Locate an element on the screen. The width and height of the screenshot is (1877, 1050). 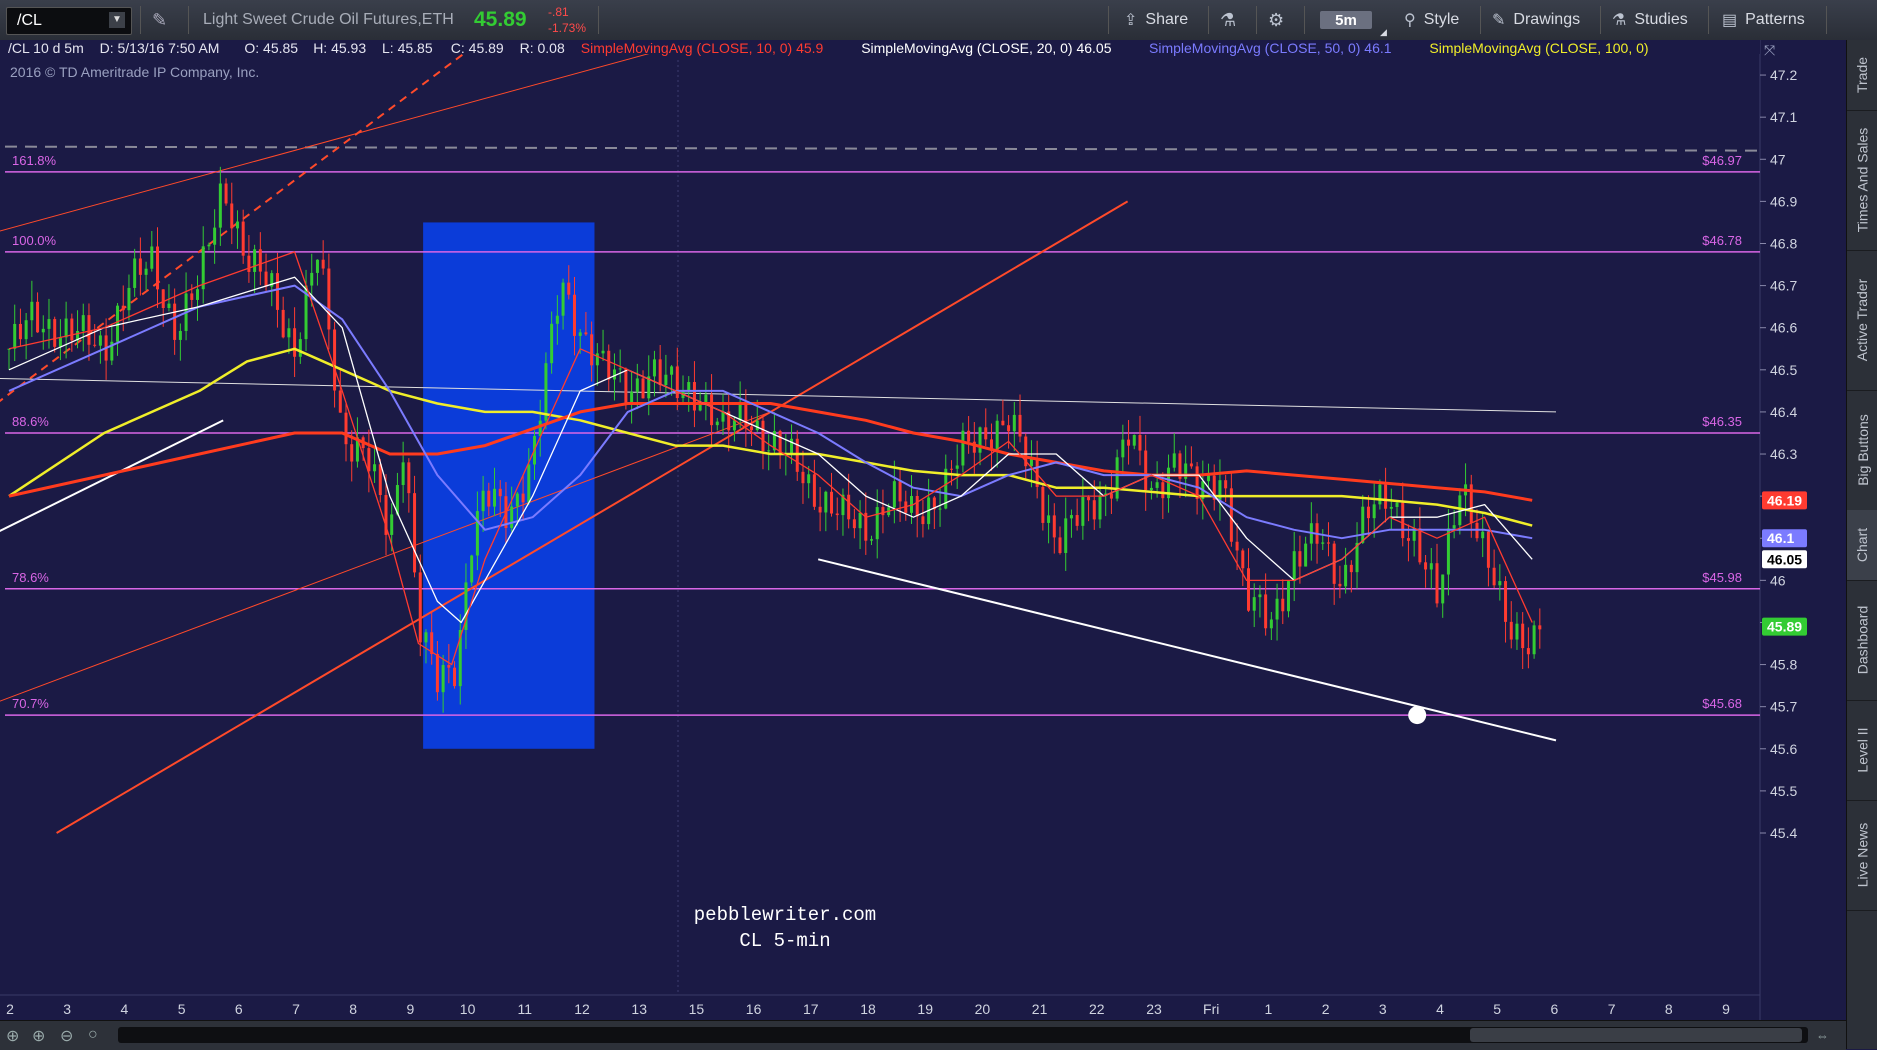
header-field: H: 45.93 is located at coordinates (339, 48).